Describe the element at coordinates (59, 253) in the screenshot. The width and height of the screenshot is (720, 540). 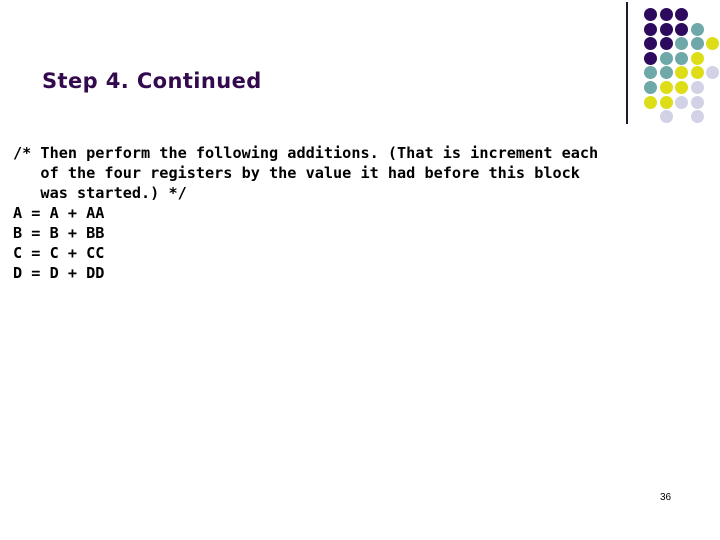
I see `code-line: C = C + CC` at that location.